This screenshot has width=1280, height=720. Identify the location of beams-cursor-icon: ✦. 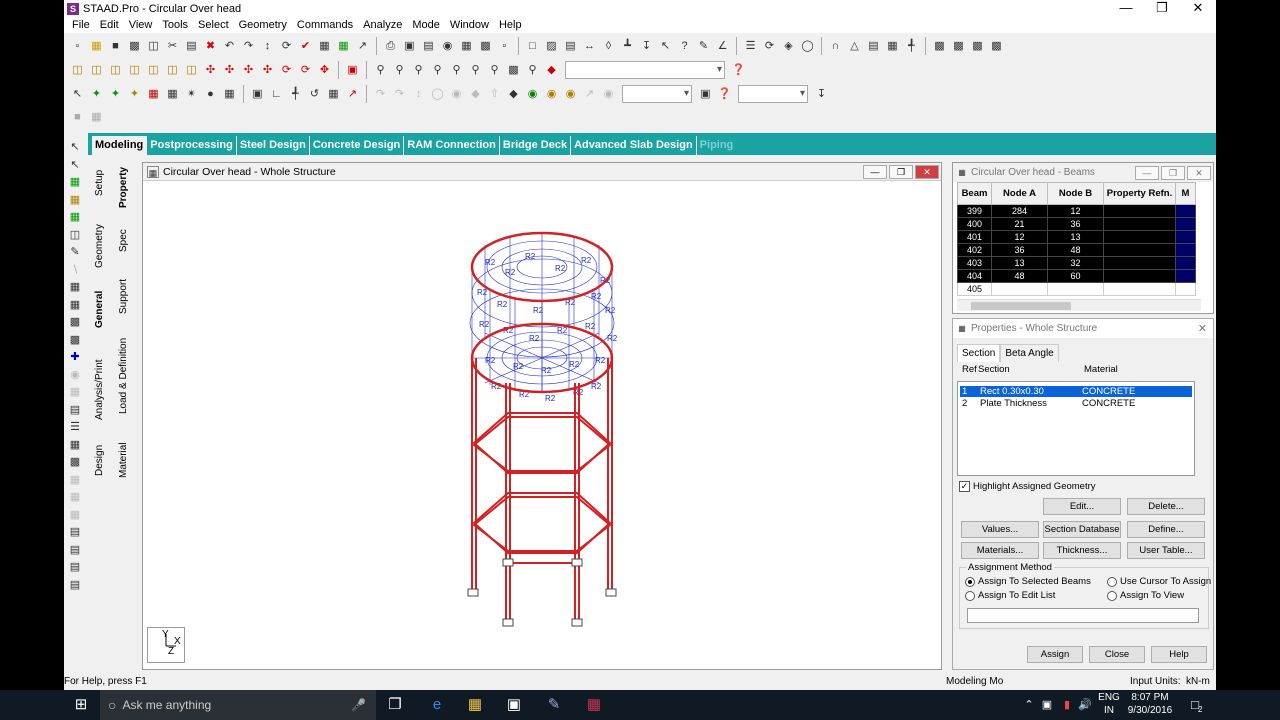
(116, 94).